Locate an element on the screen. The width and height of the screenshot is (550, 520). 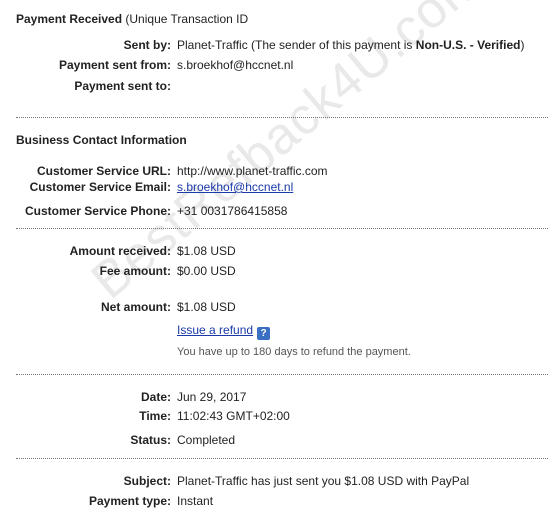
net-amount-value: $1.08 USD is located at coordinates (206, 307).